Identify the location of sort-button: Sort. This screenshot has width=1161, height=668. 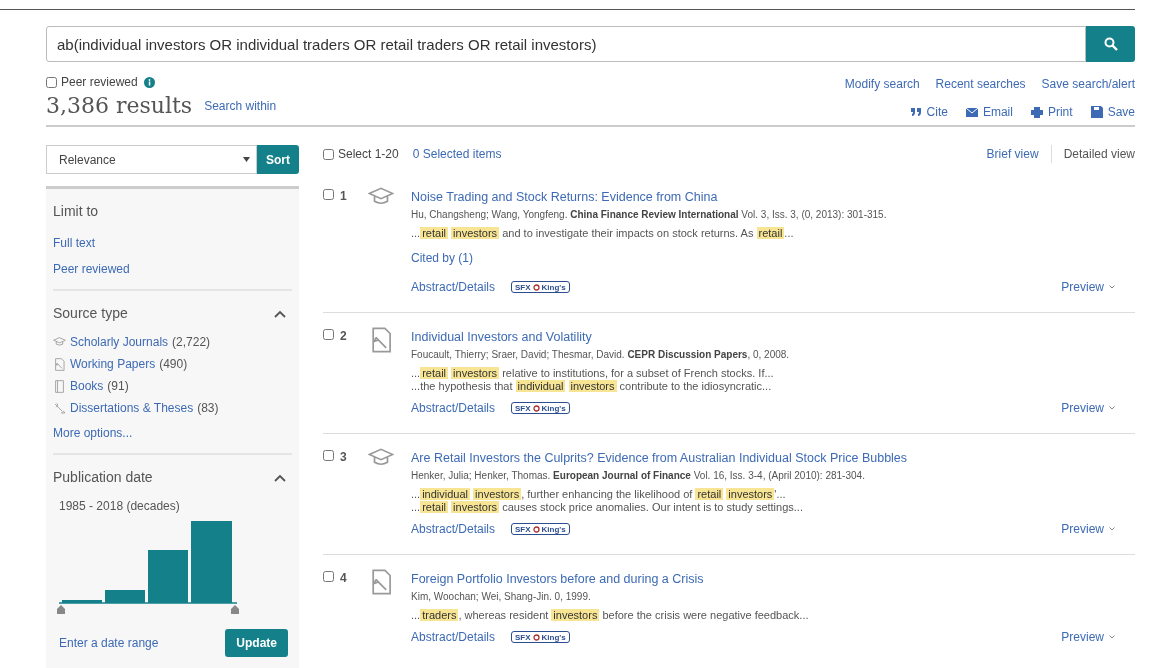
(278, 159).